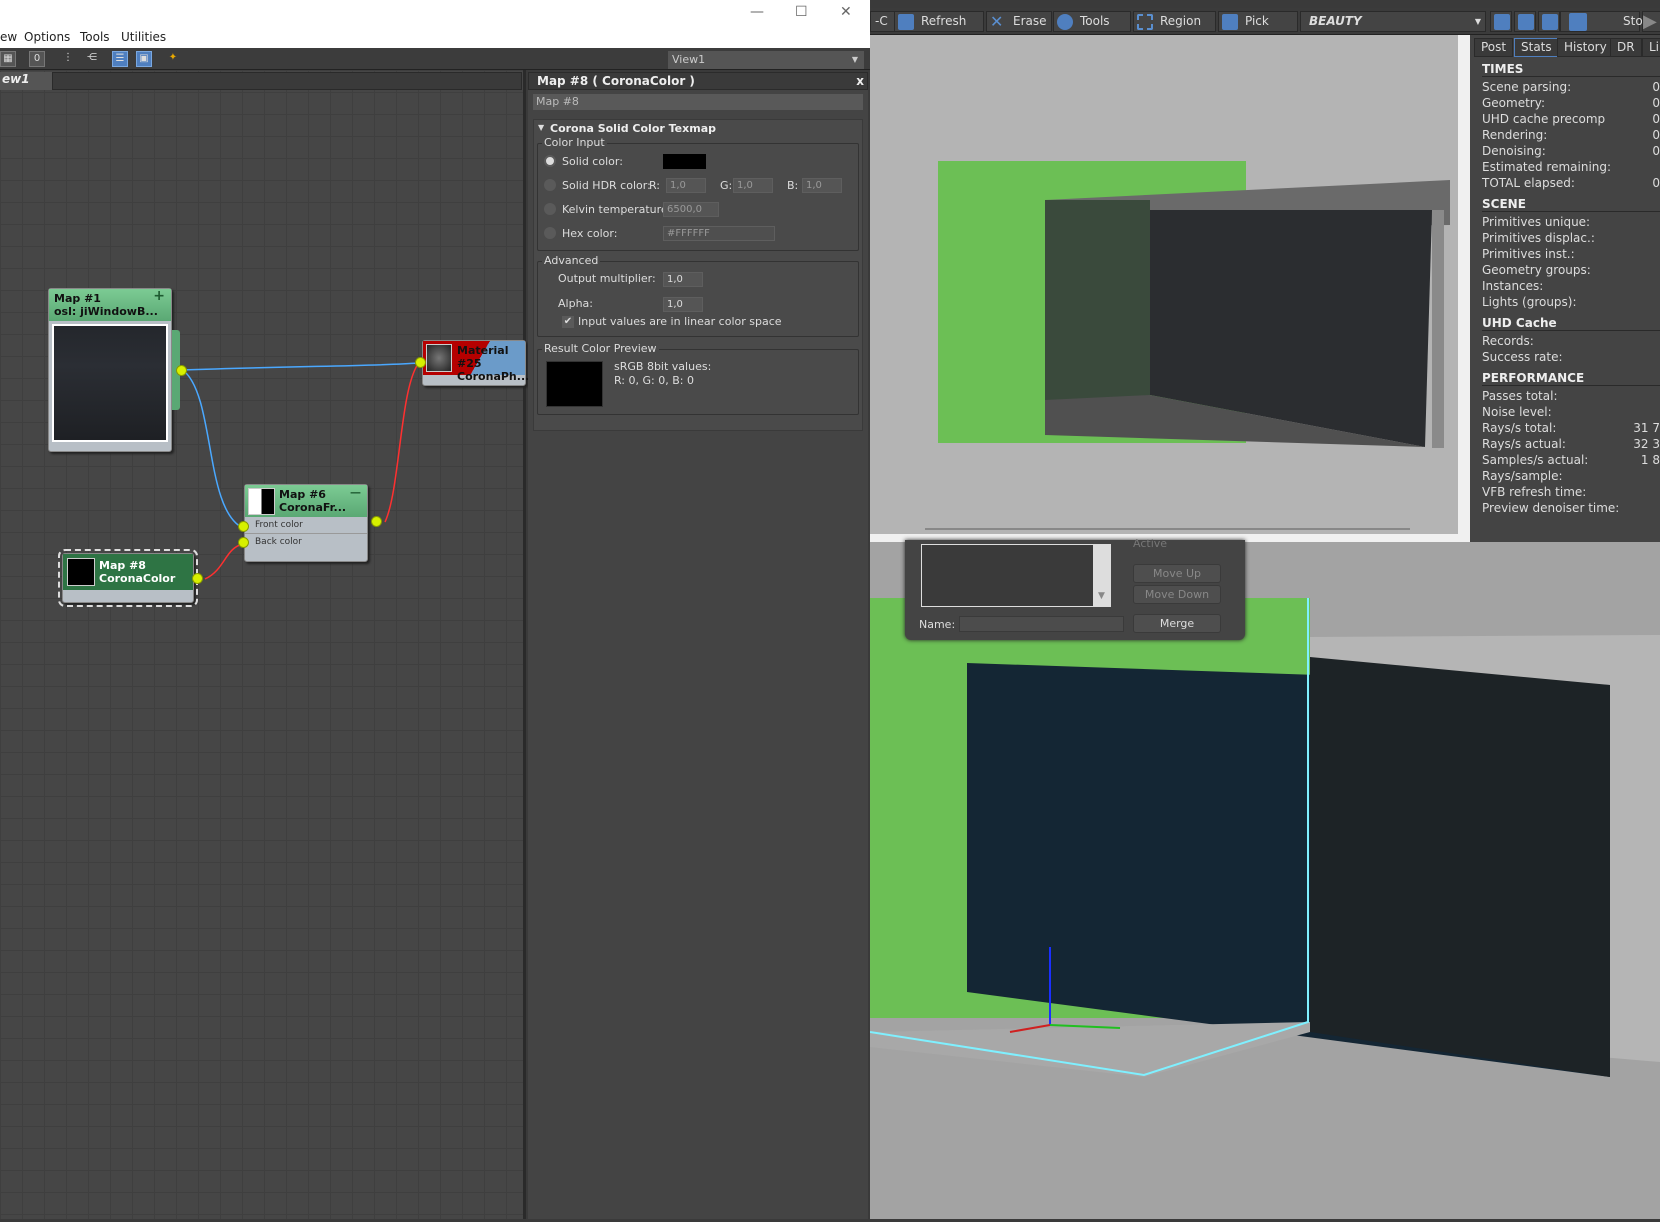 The height and width of the screenshot is (1222, 1660). What do you see at coordinates (1460, 867) in the screenshot?
I see `glass-panel-right` at bounding box center [1460, 867].